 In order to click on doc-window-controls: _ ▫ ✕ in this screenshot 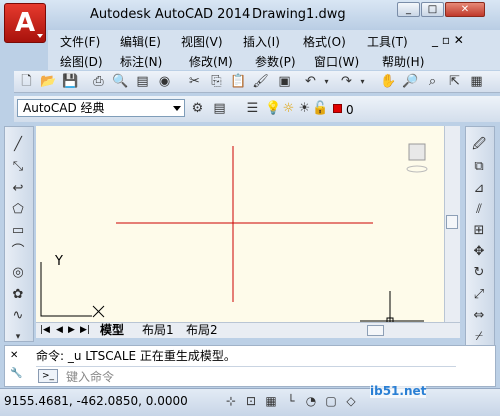, I will do `click(448, 40)`.